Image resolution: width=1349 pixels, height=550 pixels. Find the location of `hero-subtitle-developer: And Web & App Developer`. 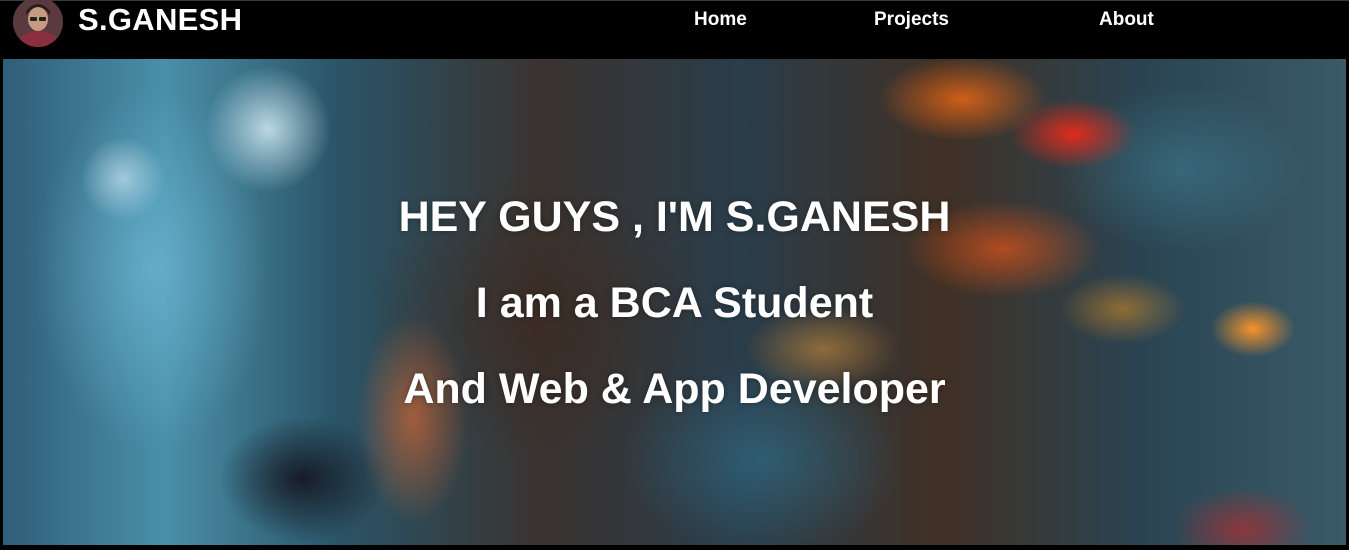

hero-subtitle-developer: And Web & App Developer is located at coordinates (674, 389).